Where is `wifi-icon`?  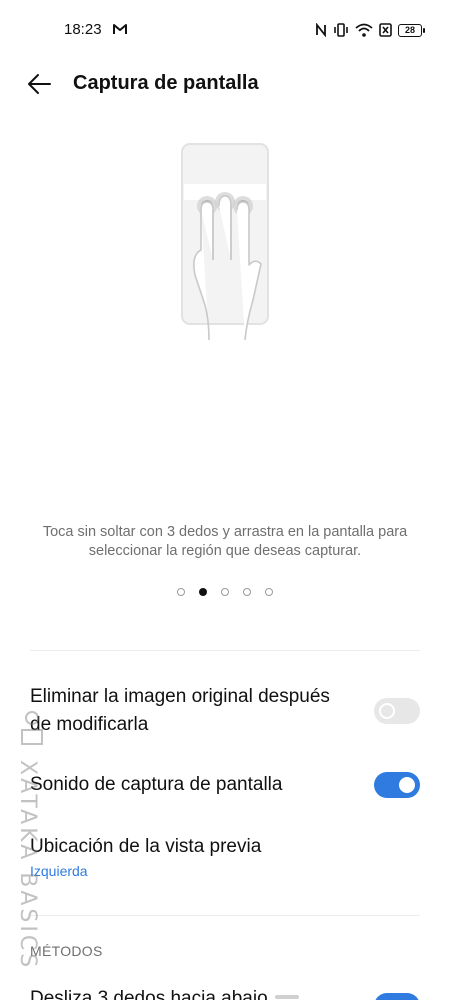 wifi-icon is located at coordinates (364, 30).